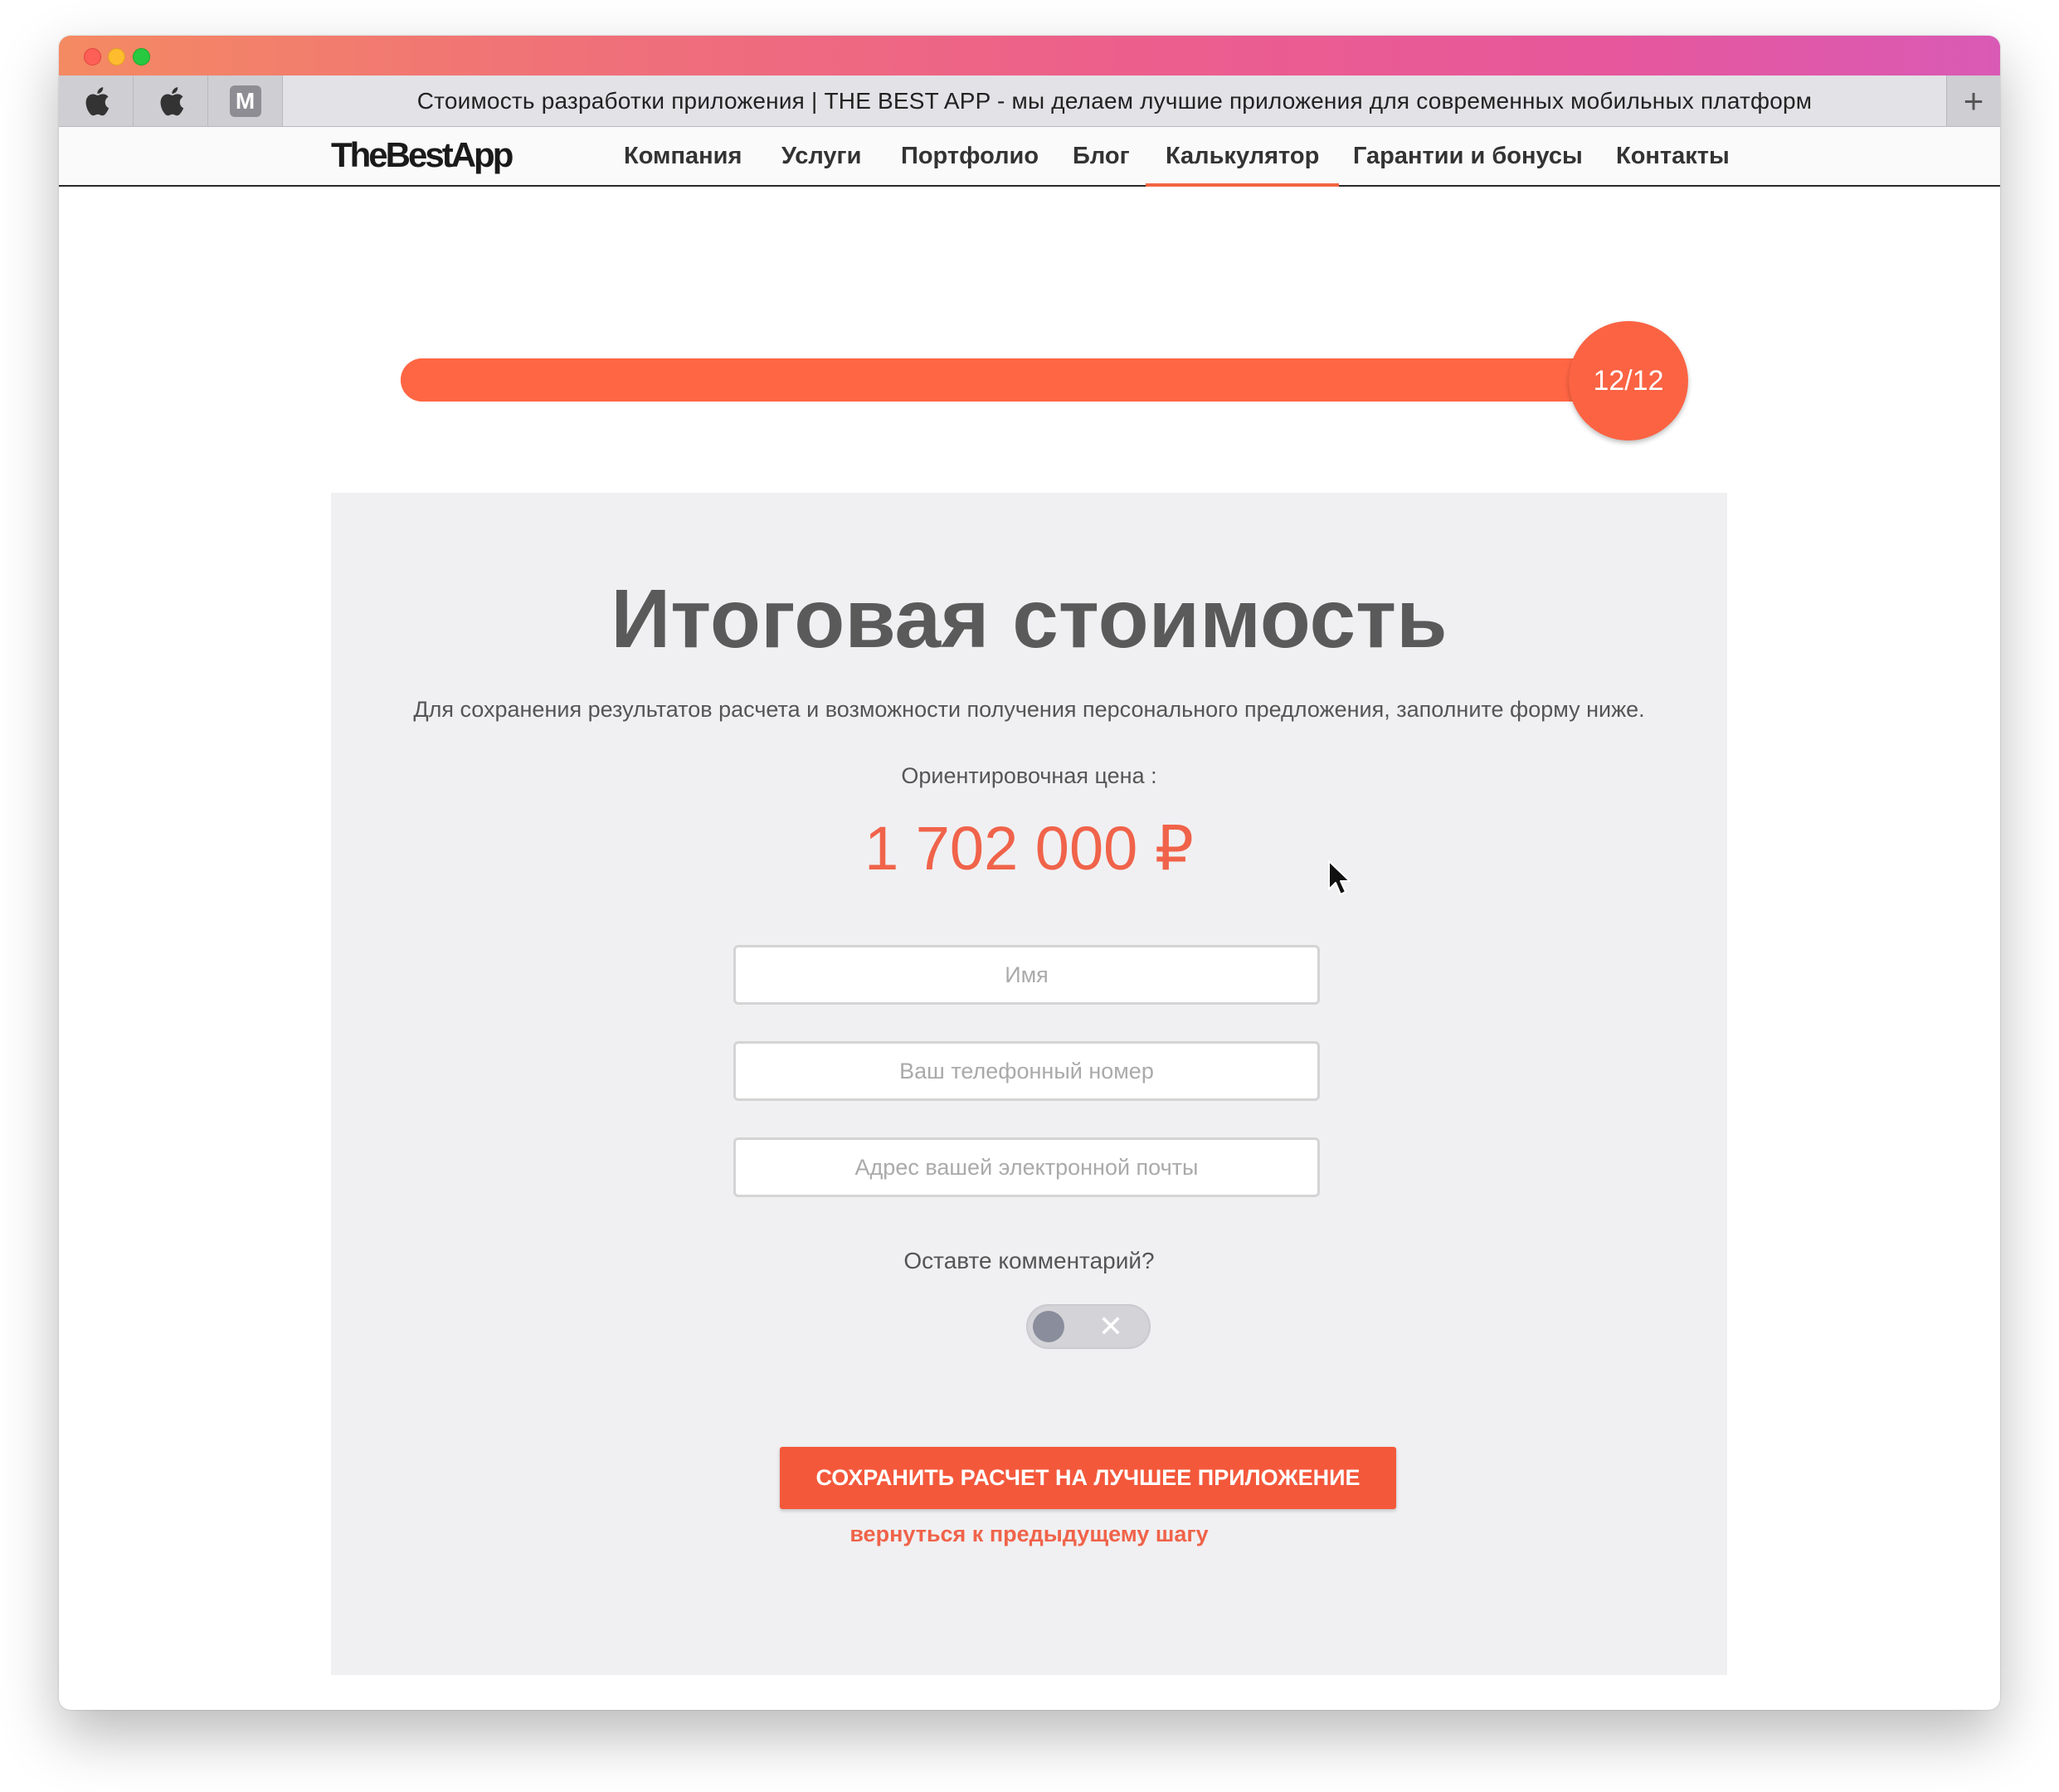  What do you see at coordinates (1029, 775) in the screenshot?
I see `price-label: Ориентировочная цена :` at bounding box center [1029, 775].